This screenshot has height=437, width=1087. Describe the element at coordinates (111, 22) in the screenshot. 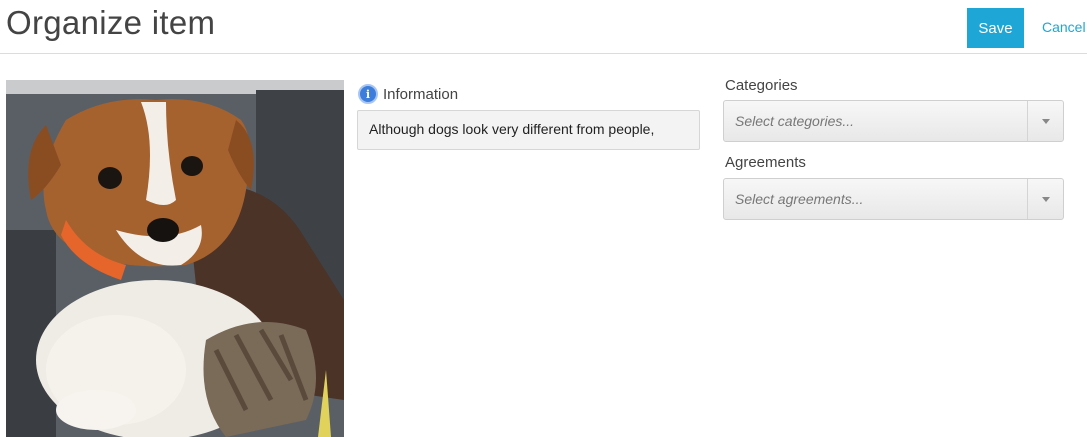

I see `page-title: Organize item` at that location.